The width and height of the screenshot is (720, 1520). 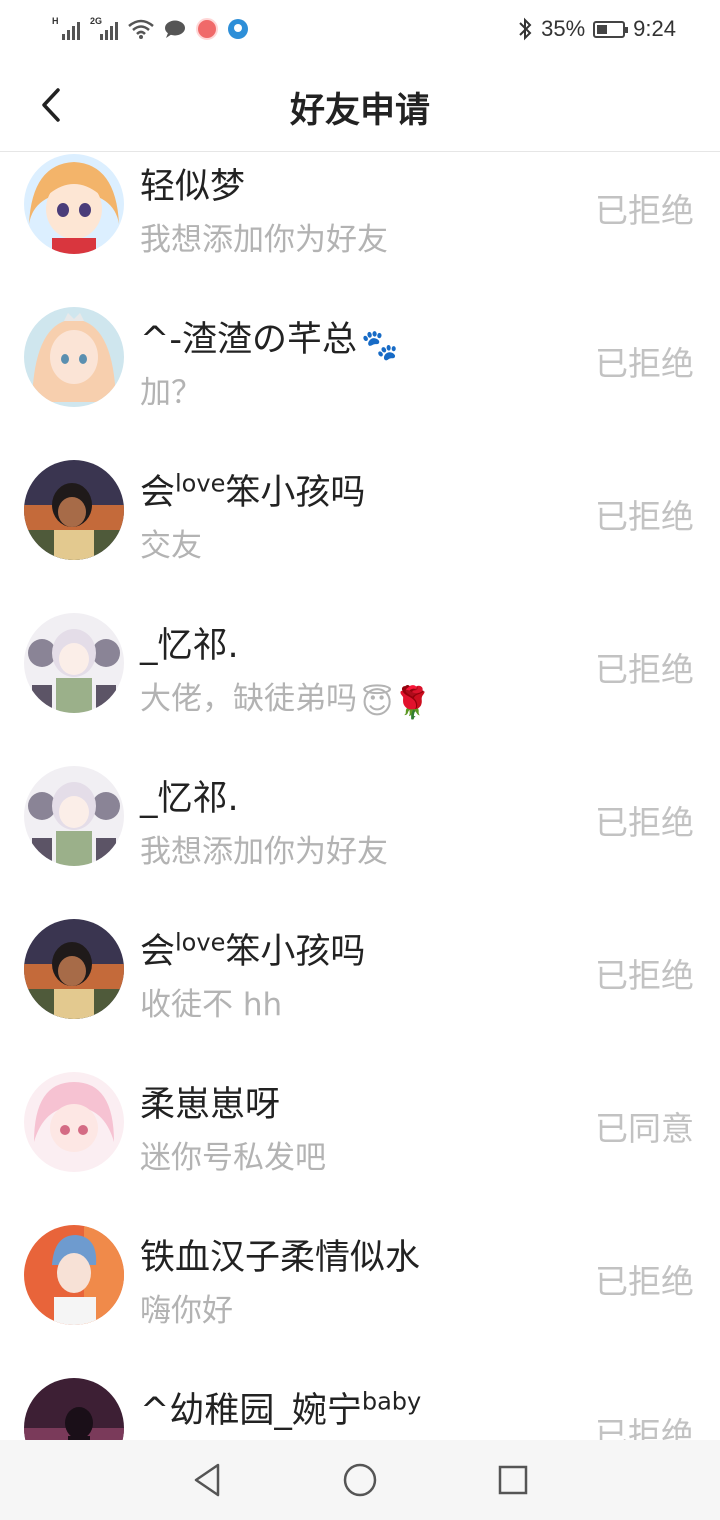 What do you see at coordinates (379, 345) in the screenshot?
I see `paw-prints-emoji: 🐾` at bounding box center [379, 345].